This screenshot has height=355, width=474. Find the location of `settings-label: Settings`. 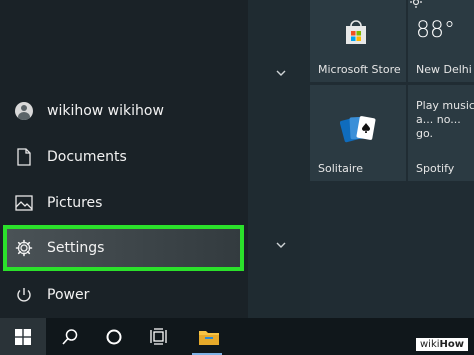

settings-label: Settings is located at coordinates (76, 248).